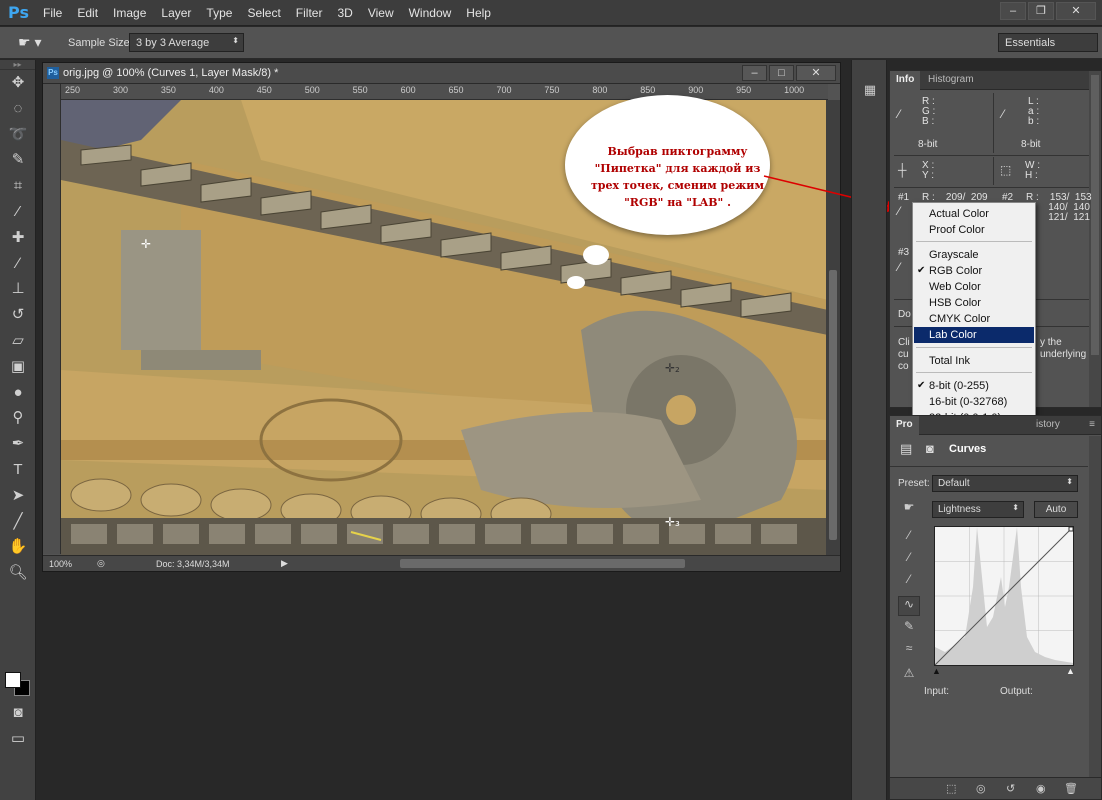 The width and height of the screenshot is (1102, 800). I want to click on type-tool-icon: T, so click(18, 470).